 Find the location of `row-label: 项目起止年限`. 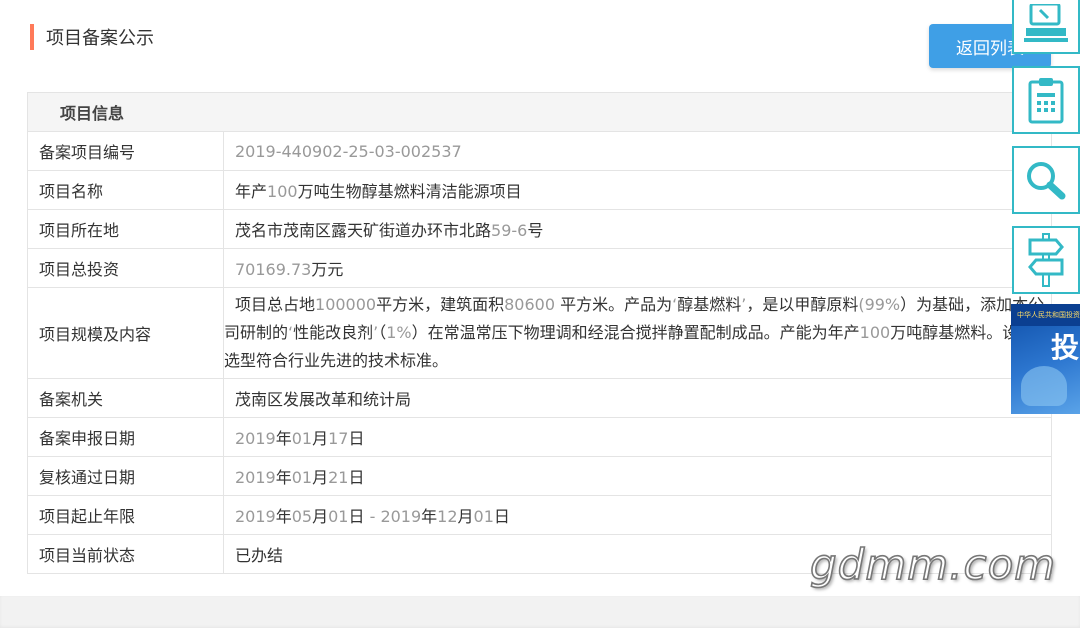

row-label: 项目起止年限 is located at coordinates (125, 515).